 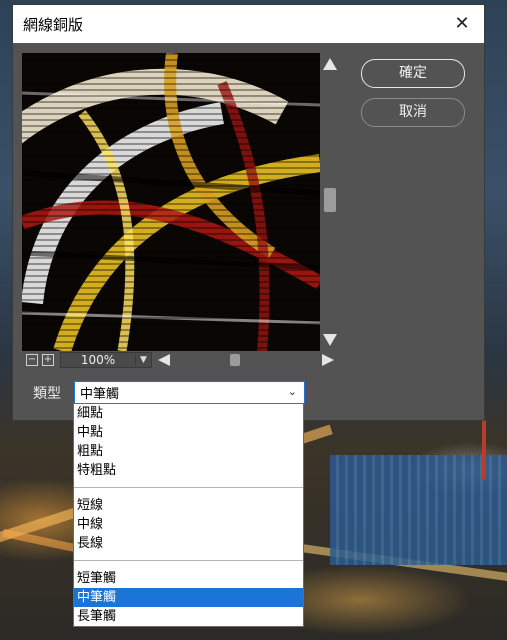 What do you see at coordinates (53, 24) in the screenshot?
I see `dialog-title: 網線銅版` at bounding box center [53, 24].